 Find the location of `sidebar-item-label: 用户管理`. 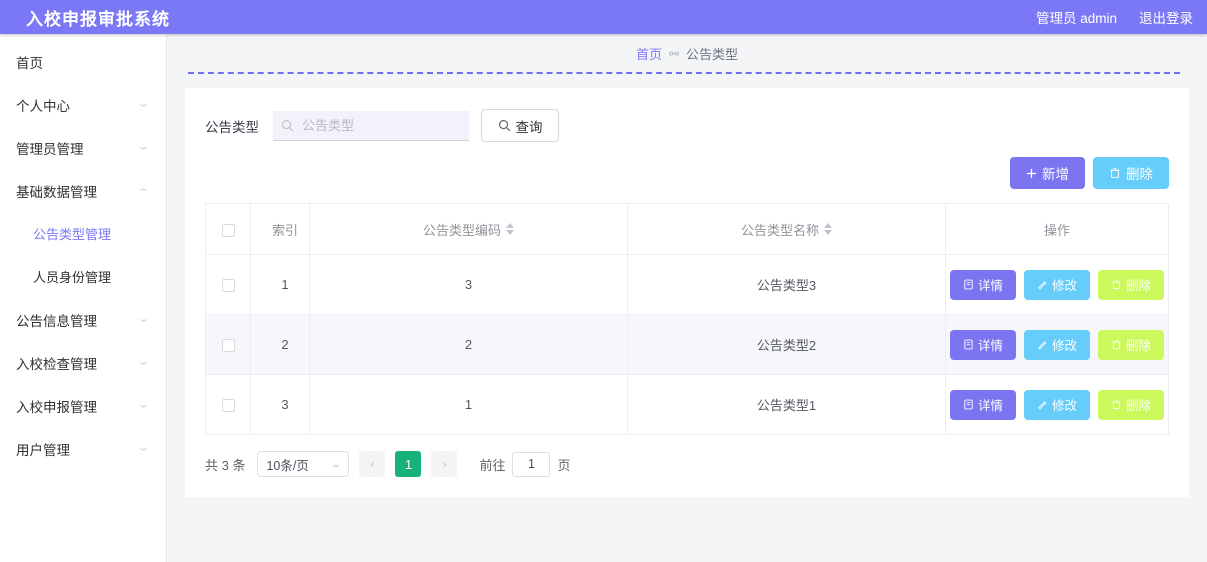

sidebar-item-label: 用户管理 is located at coordinates (43, 450).